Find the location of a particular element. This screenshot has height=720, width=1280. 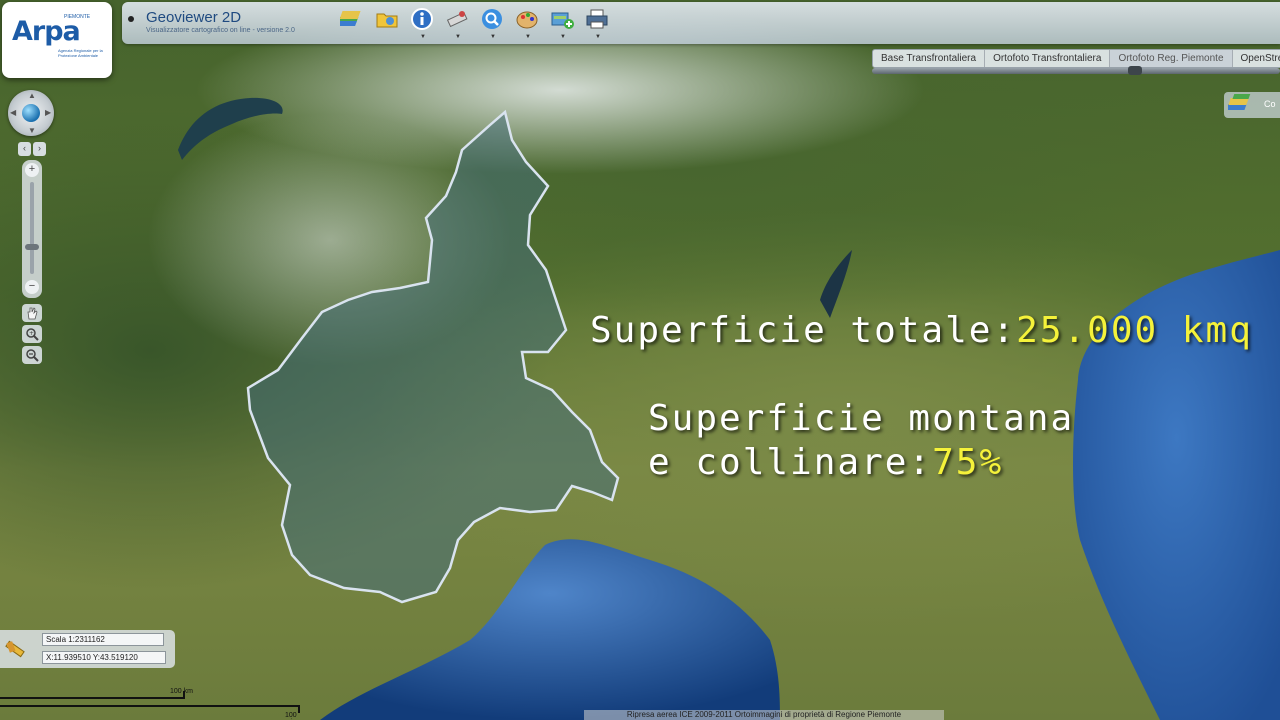

legend-label: Co is located at coordinates (1270, 104).